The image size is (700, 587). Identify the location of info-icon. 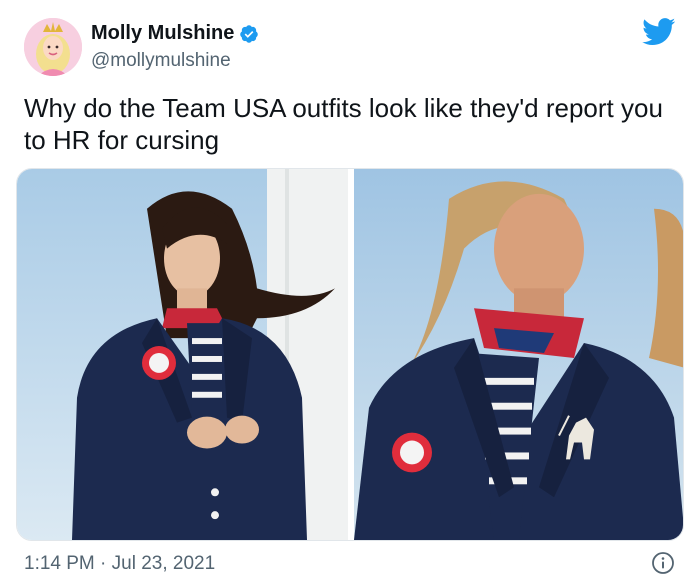
(663, 563).